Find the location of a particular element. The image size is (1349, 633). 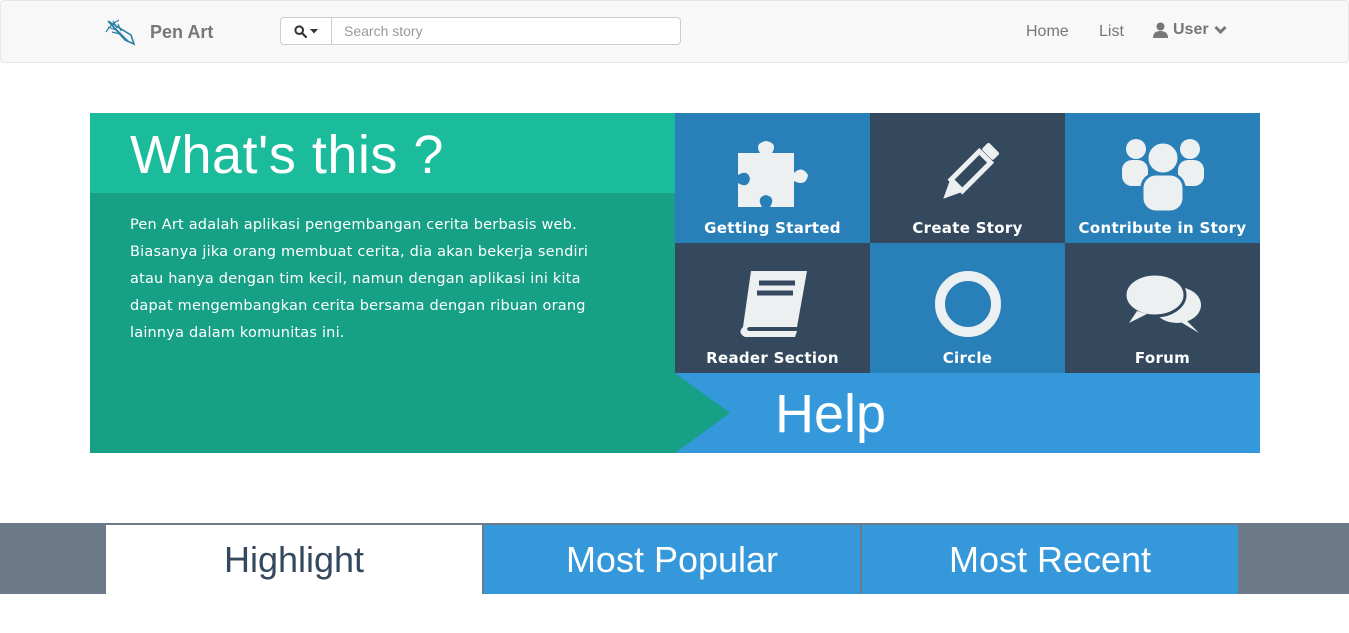

search-group is located at coordinates (480, 31).